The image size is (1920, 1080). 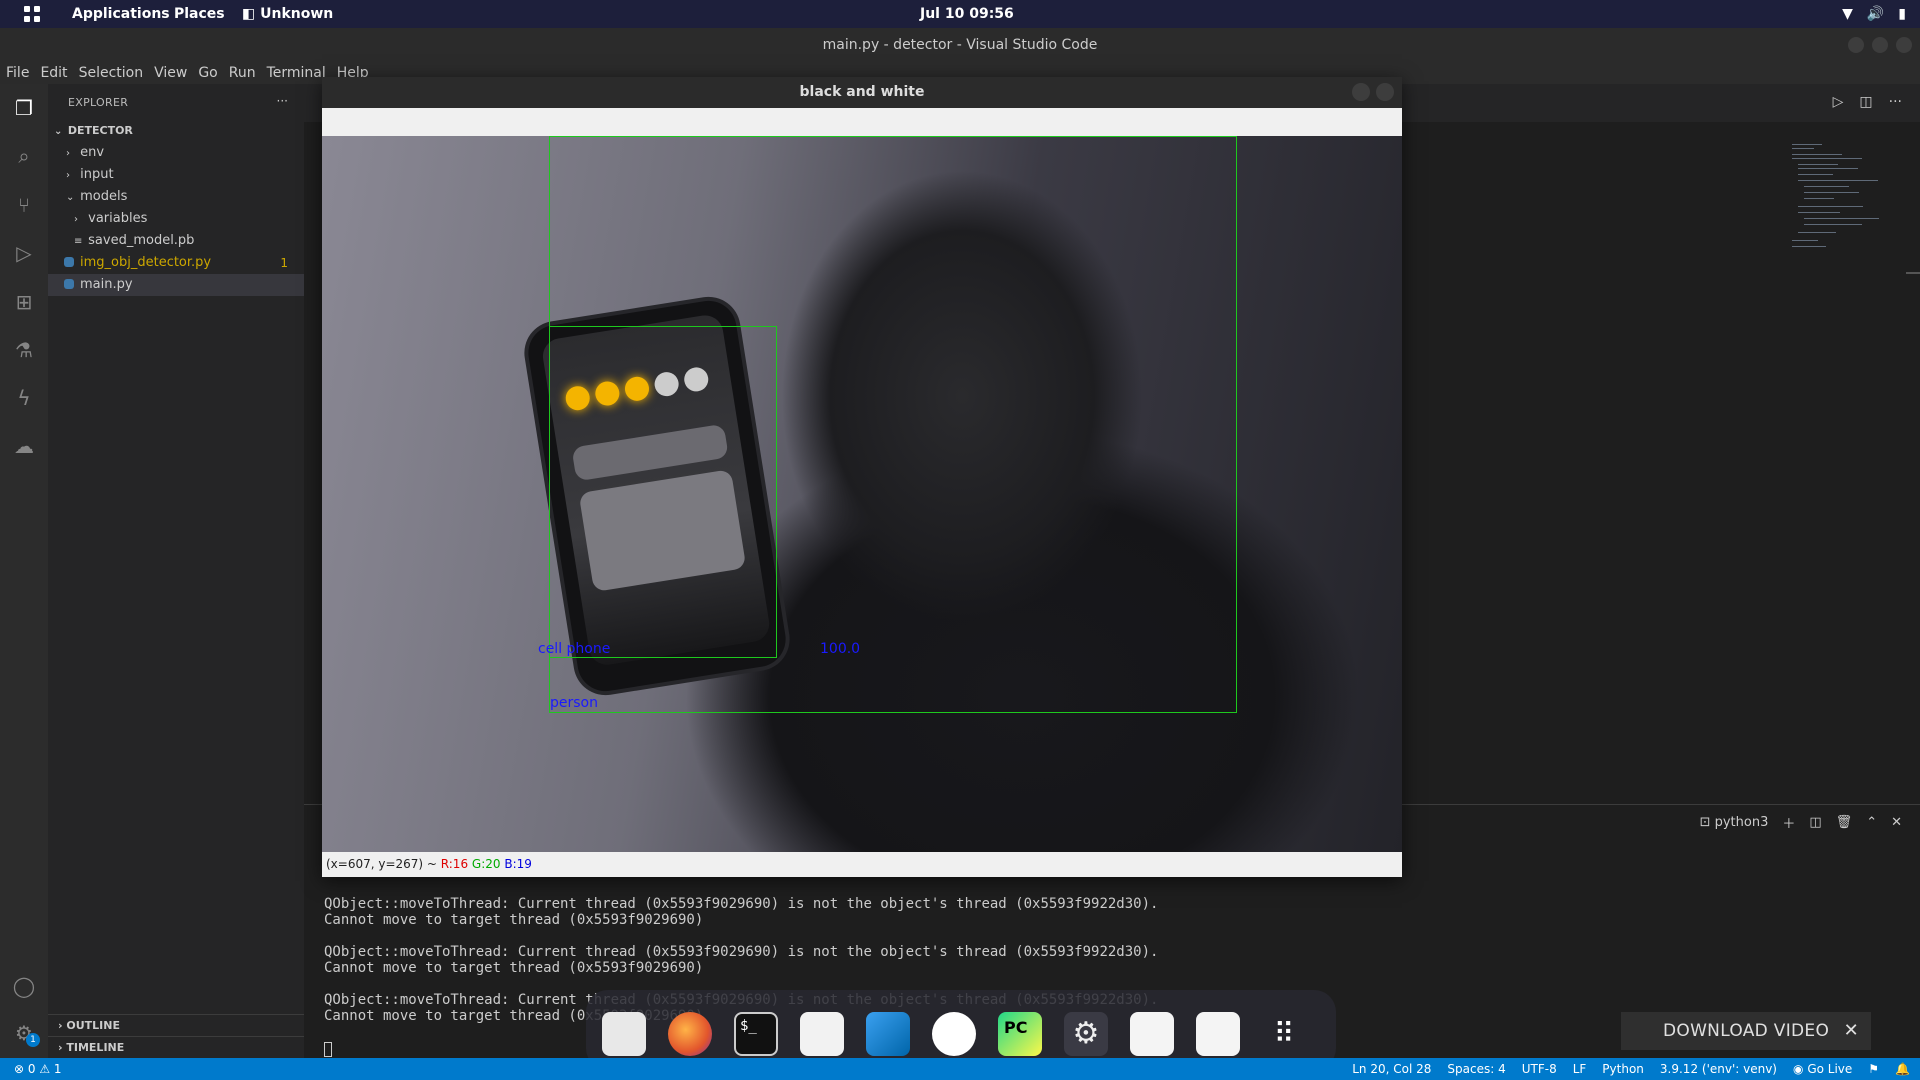 What do you see at coordinates (1851, 1031) in the screenshot?
I see `download-close-icon: ✕` at bounding box center [1851, 1031].